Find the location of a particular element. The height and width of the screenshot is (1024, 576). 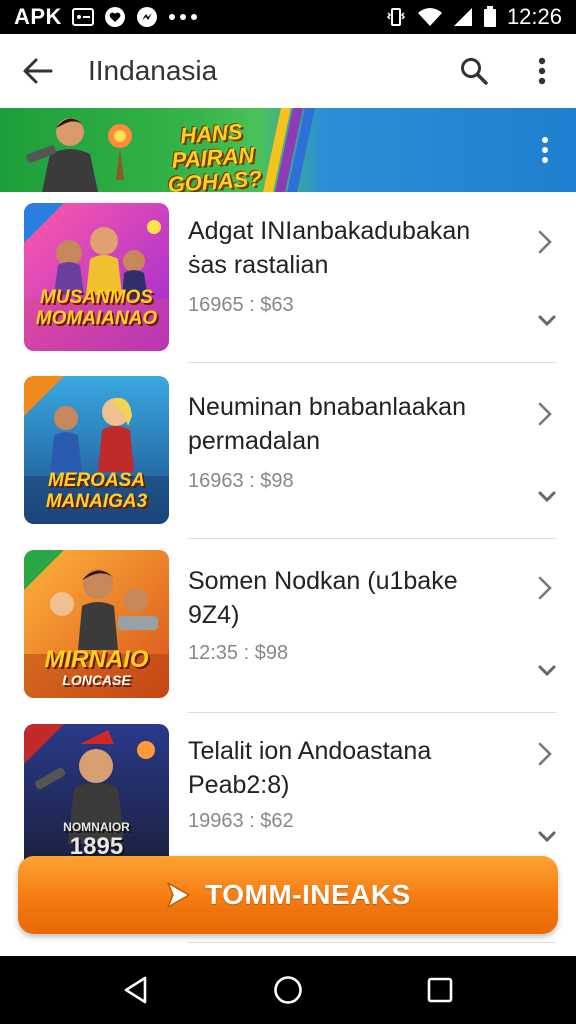

item-meta: 19963 : $62 is located at coordinates (241, 821).